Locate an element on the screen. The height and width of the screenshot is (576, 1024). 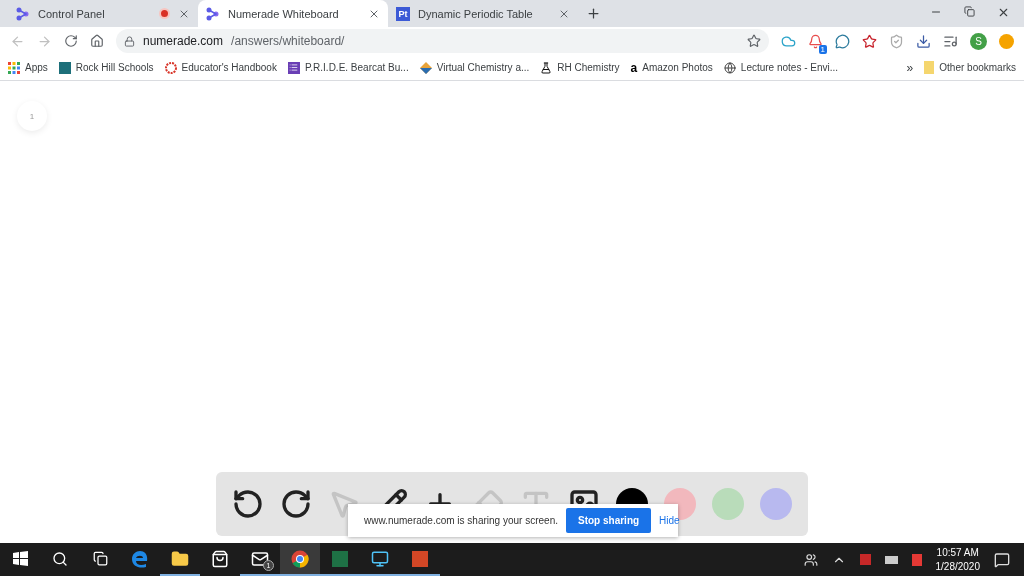
tab-title: Numerade Whiteboard is located at coordinates (284, 13).